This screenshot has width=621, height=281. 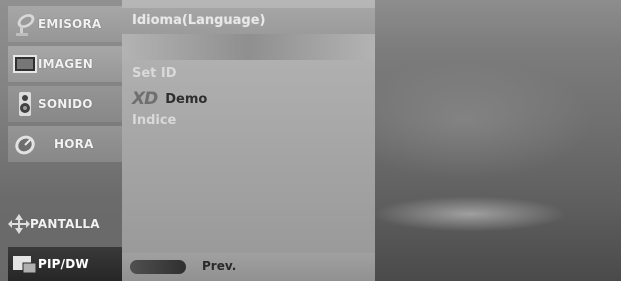 I want to click on prev-label: Prev., so click(x=219, y=266).